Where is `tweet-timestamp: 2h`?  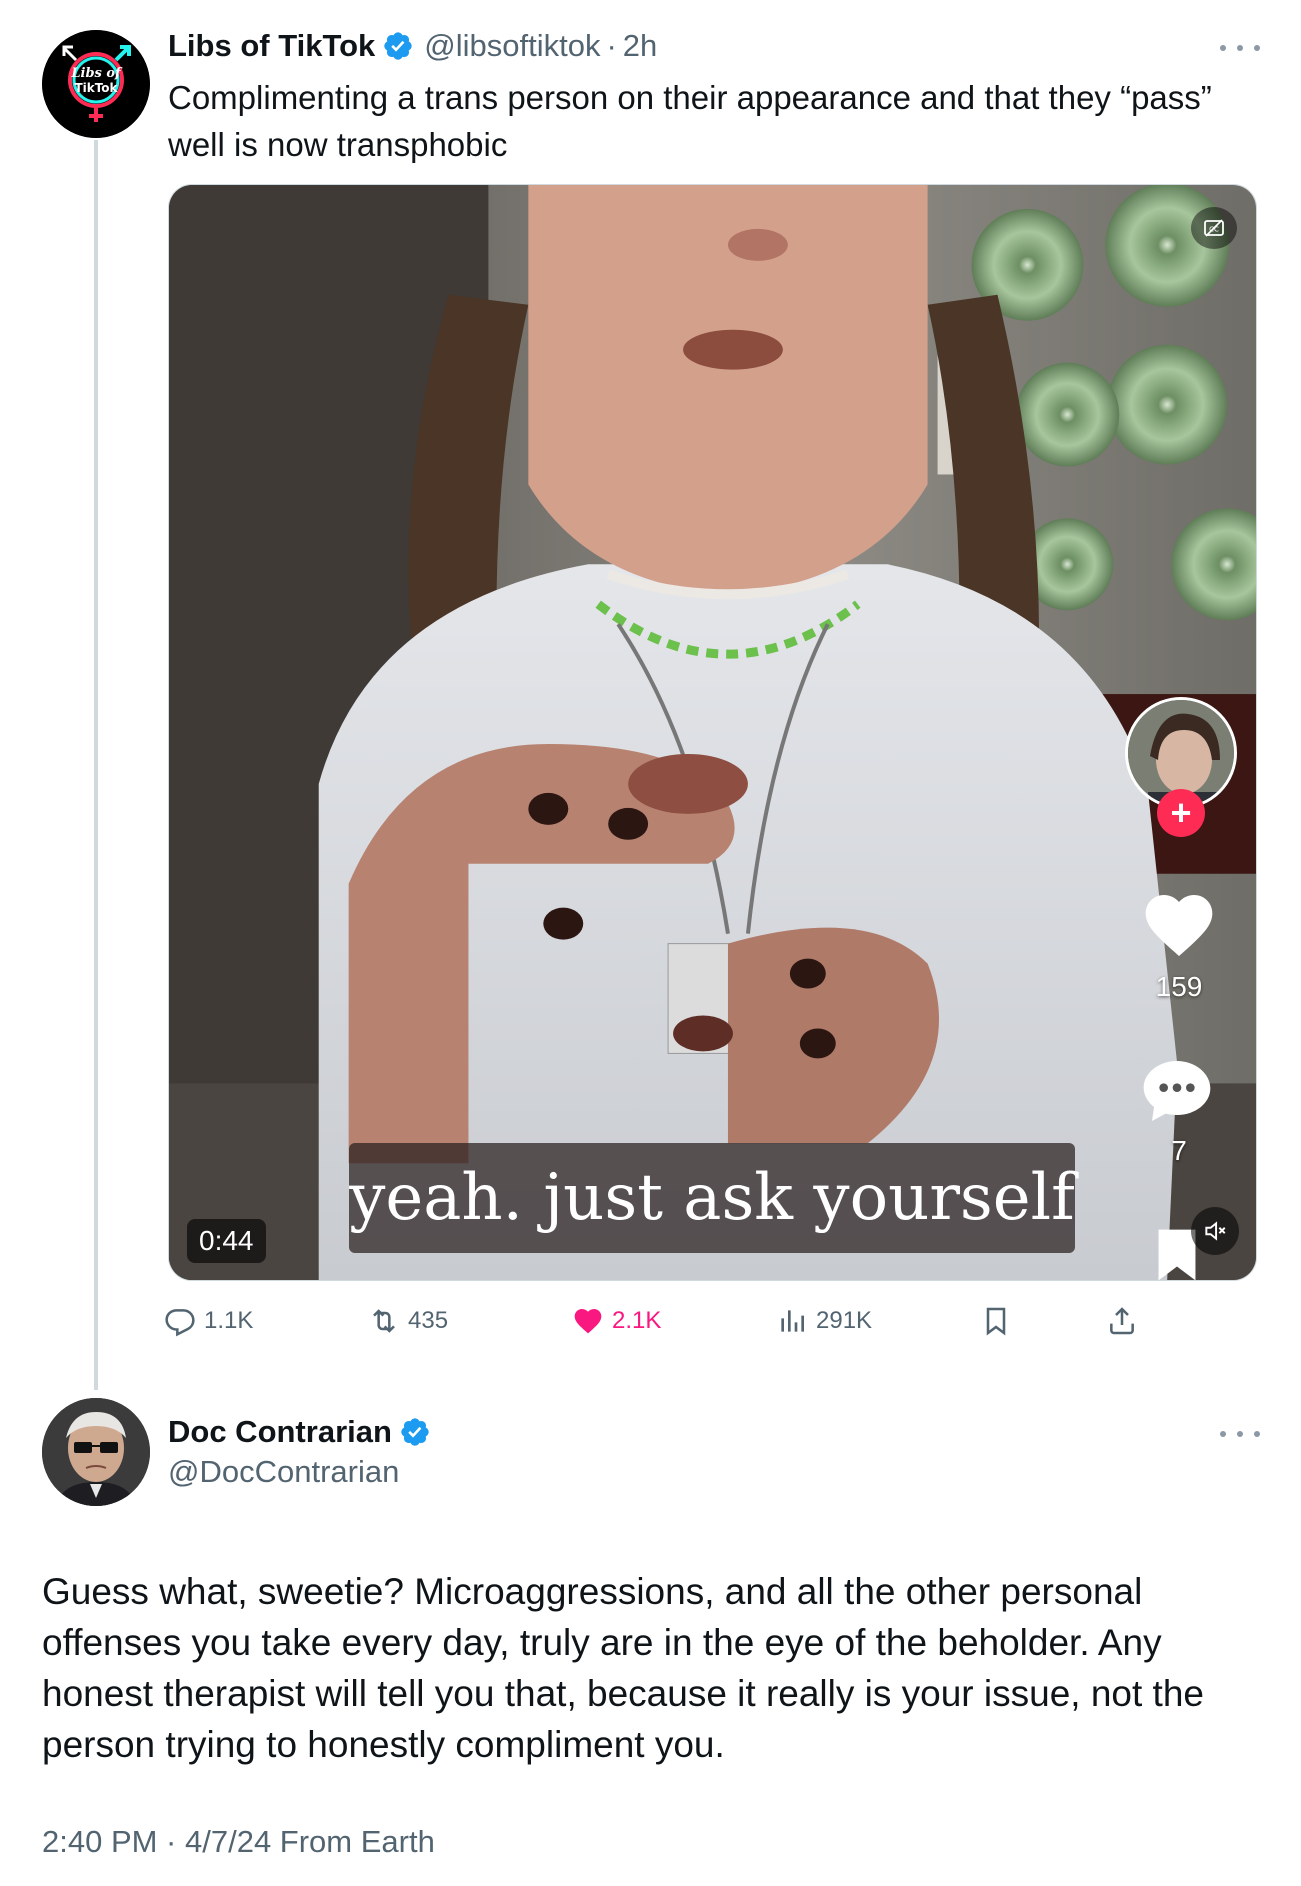 tweet-timestamp: 2h is located at coordinates (640, 46).